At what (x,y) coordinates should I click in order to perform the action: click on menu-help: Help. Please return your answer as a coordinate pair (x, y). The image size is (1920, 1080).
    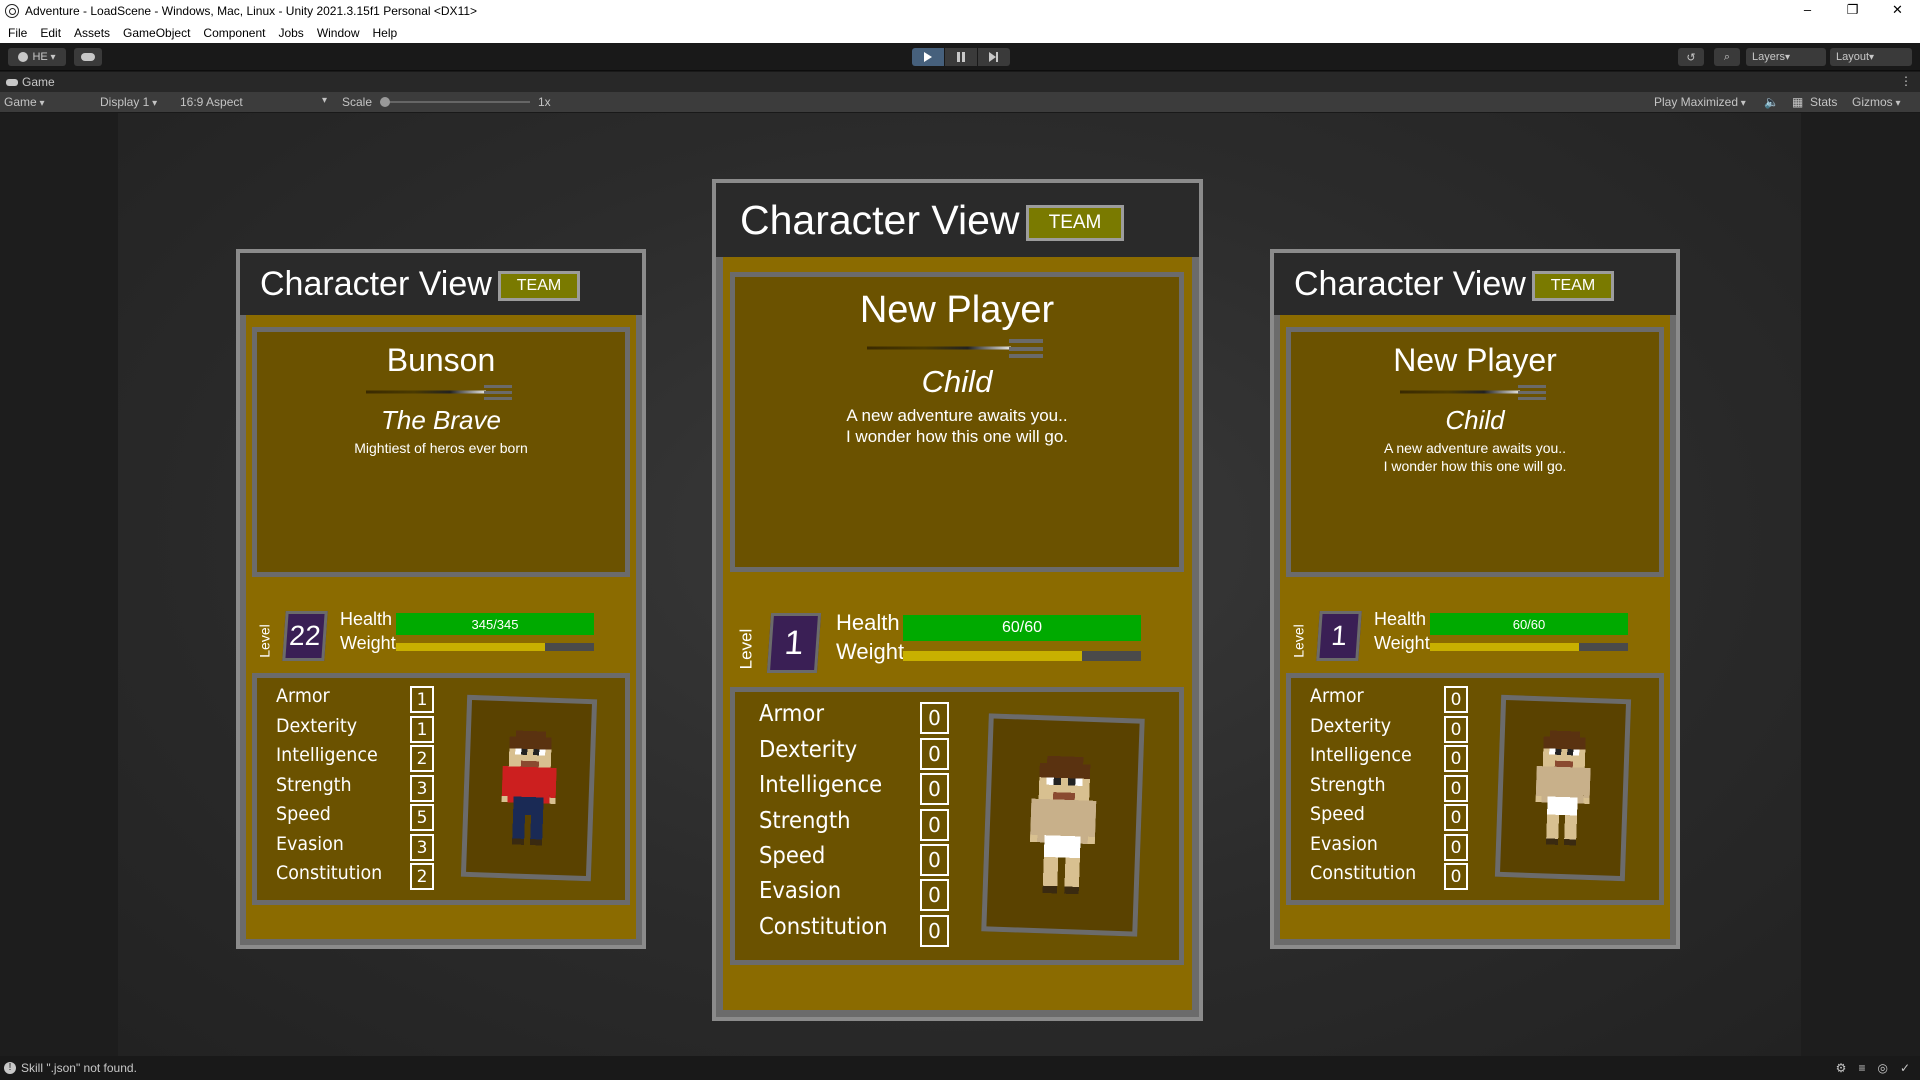
    Looking at the image, I should click on (385, 33).